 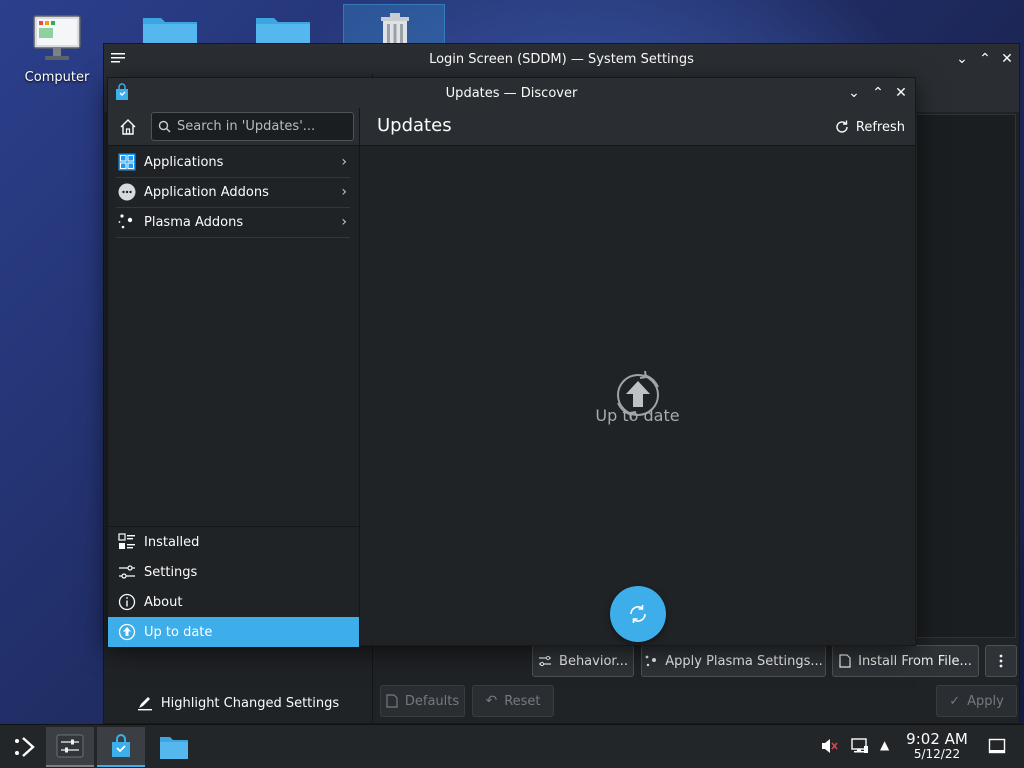 I want to click on applications-icon, so click(x=127, y=162).